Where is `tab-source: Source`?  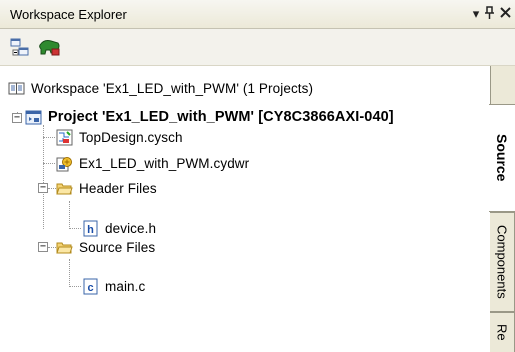 tab-source: Source is located at coordinates (502, 158).